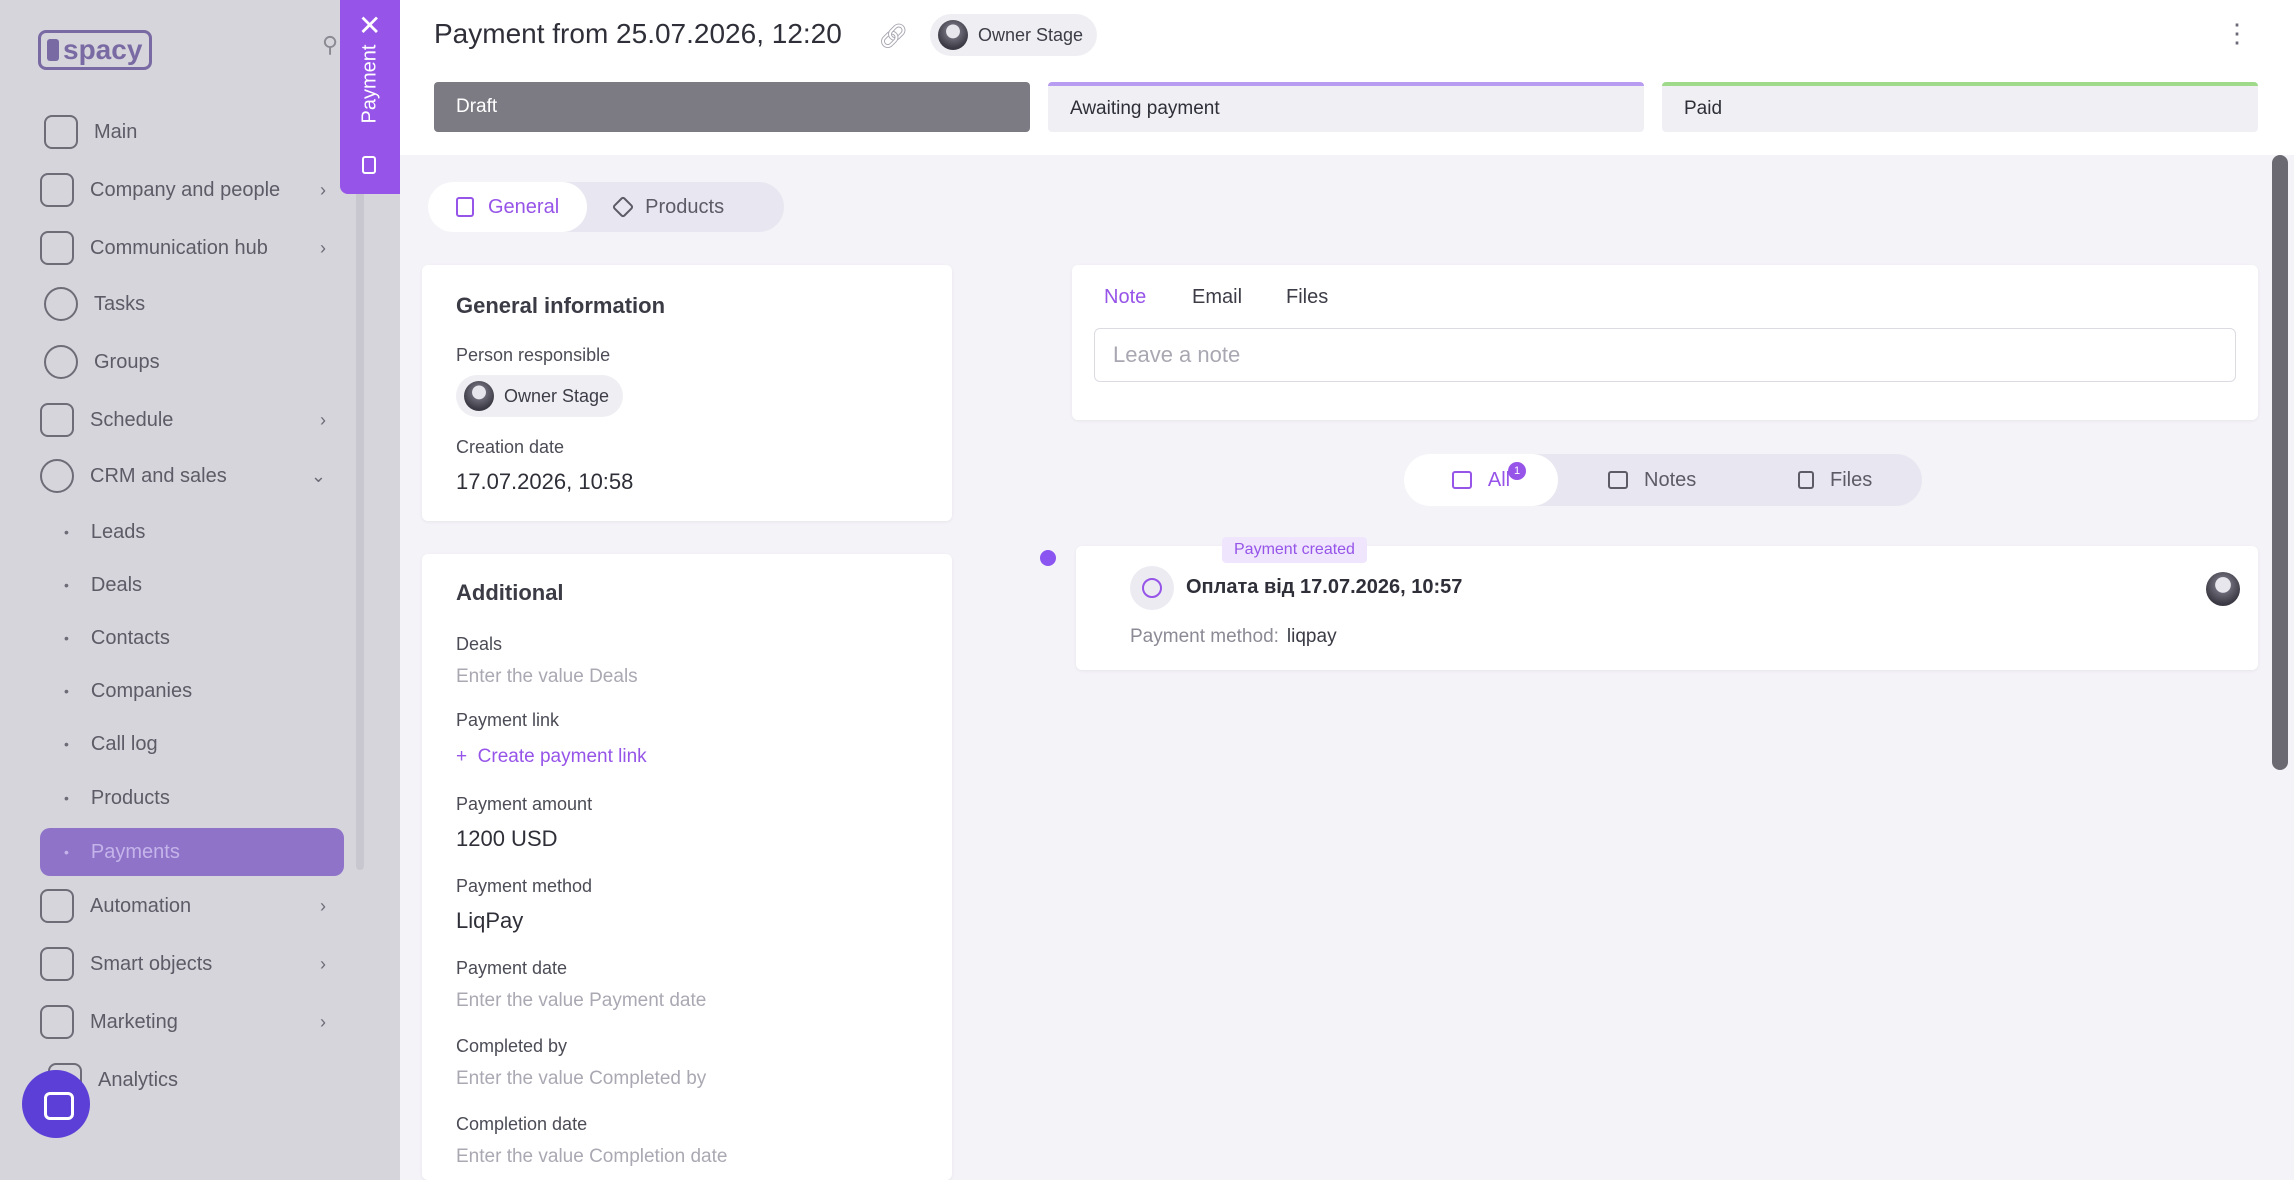 This screenshot has width=2294, height=1180. Describe the element at coordinates (561, 305) in the screenshot. I see `section-heading: General information` at that location.